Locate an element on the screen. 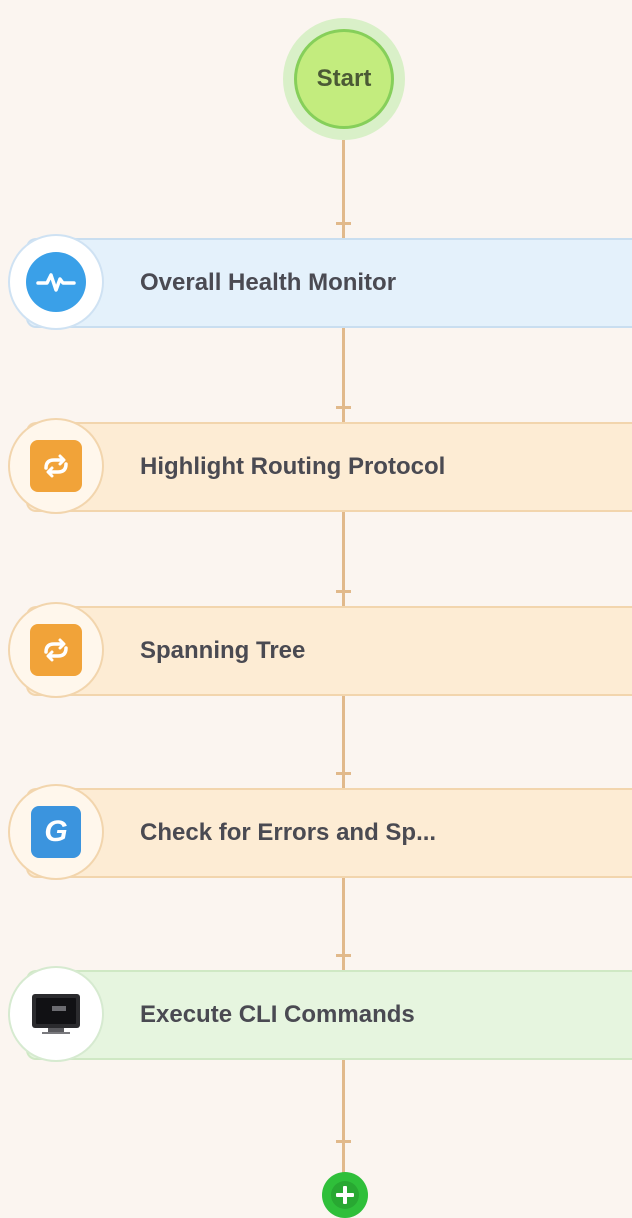 The width and height of the screenshot is (632, 1218). step-spanning-tree: Spanning Tree is located at coordinates (329, 651).